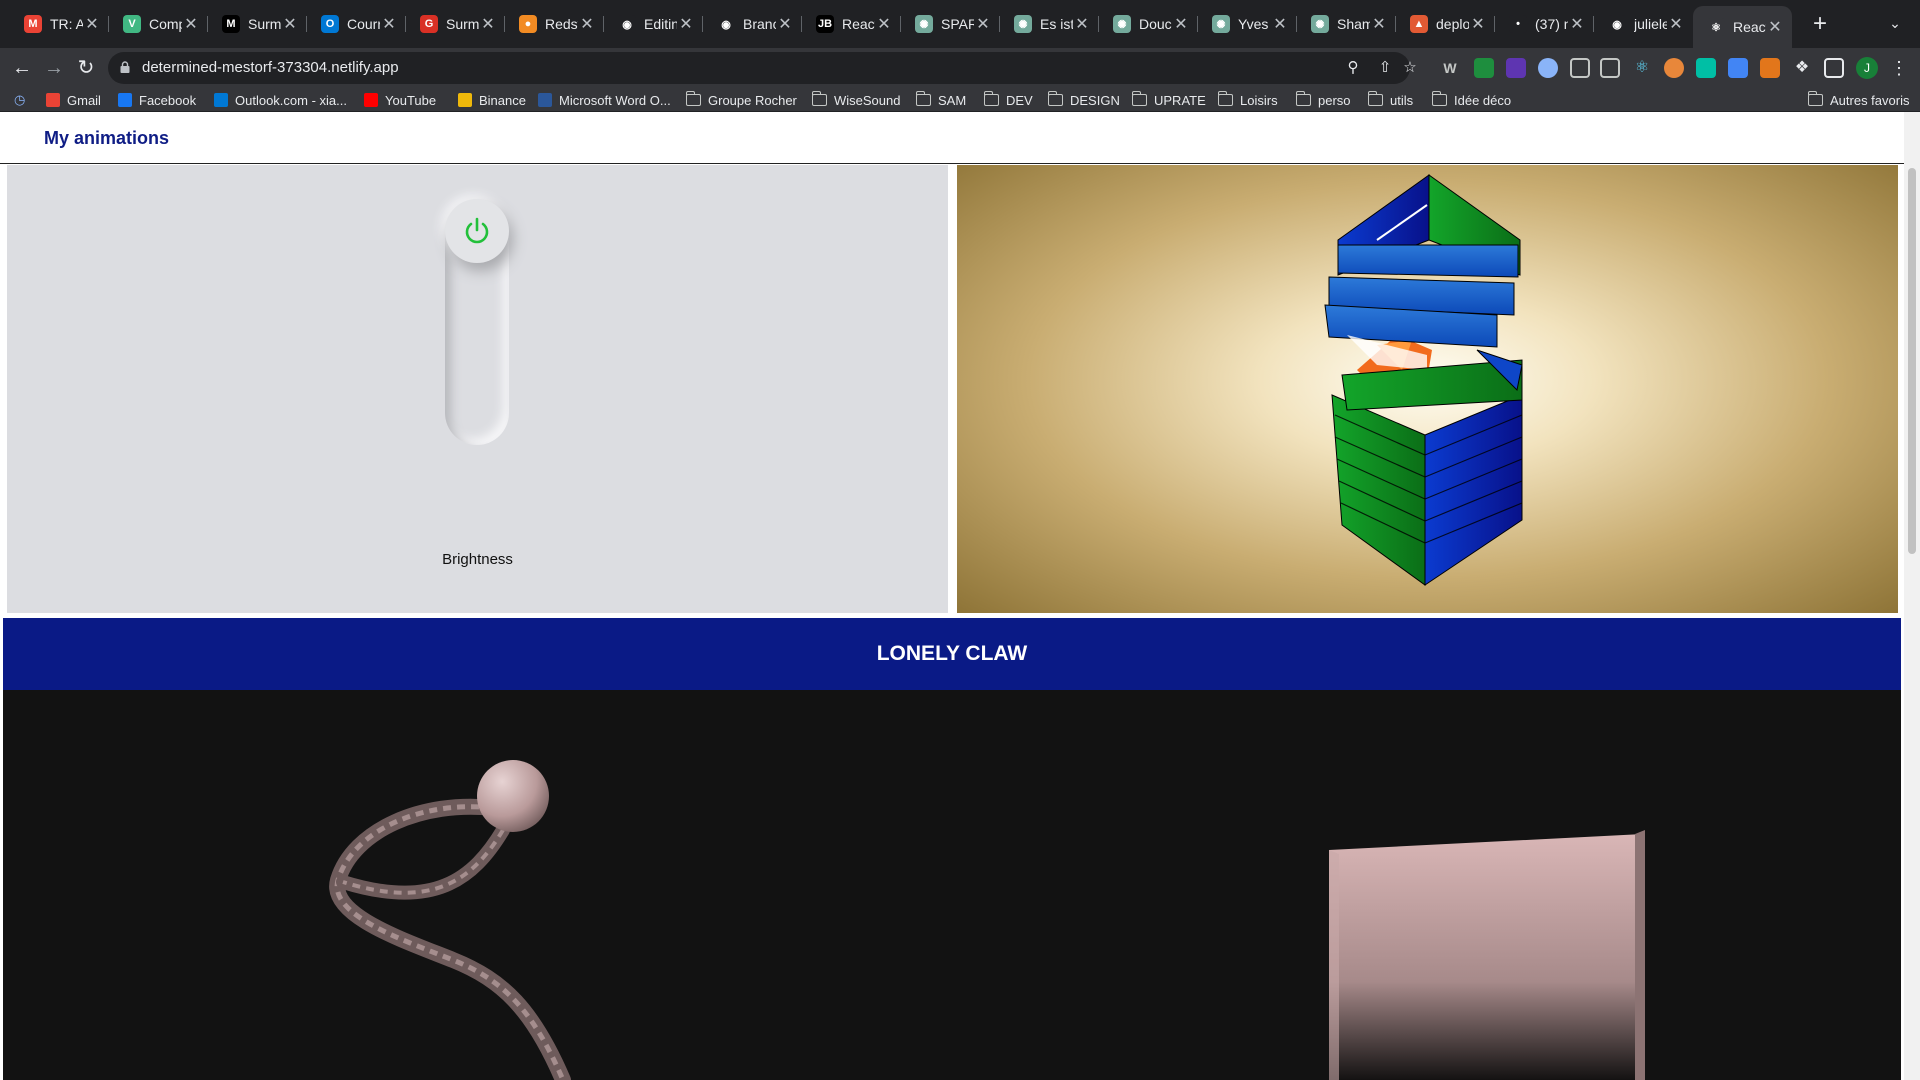 This screenshot has height=1080, width=1920. I want to click on history-icon: ◷, so click(19, 100).